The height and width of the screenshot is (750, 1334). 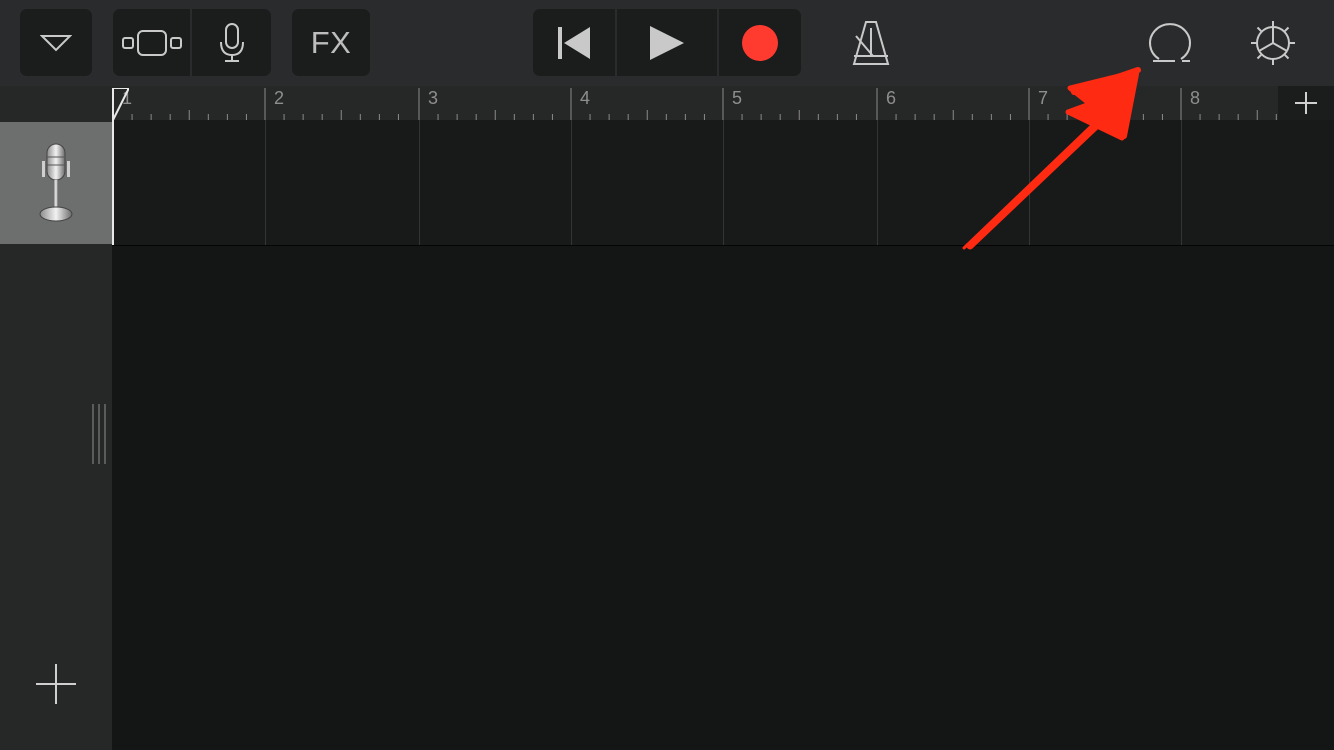 I want to click on view-toggle-button, so click(x=151, y=42).